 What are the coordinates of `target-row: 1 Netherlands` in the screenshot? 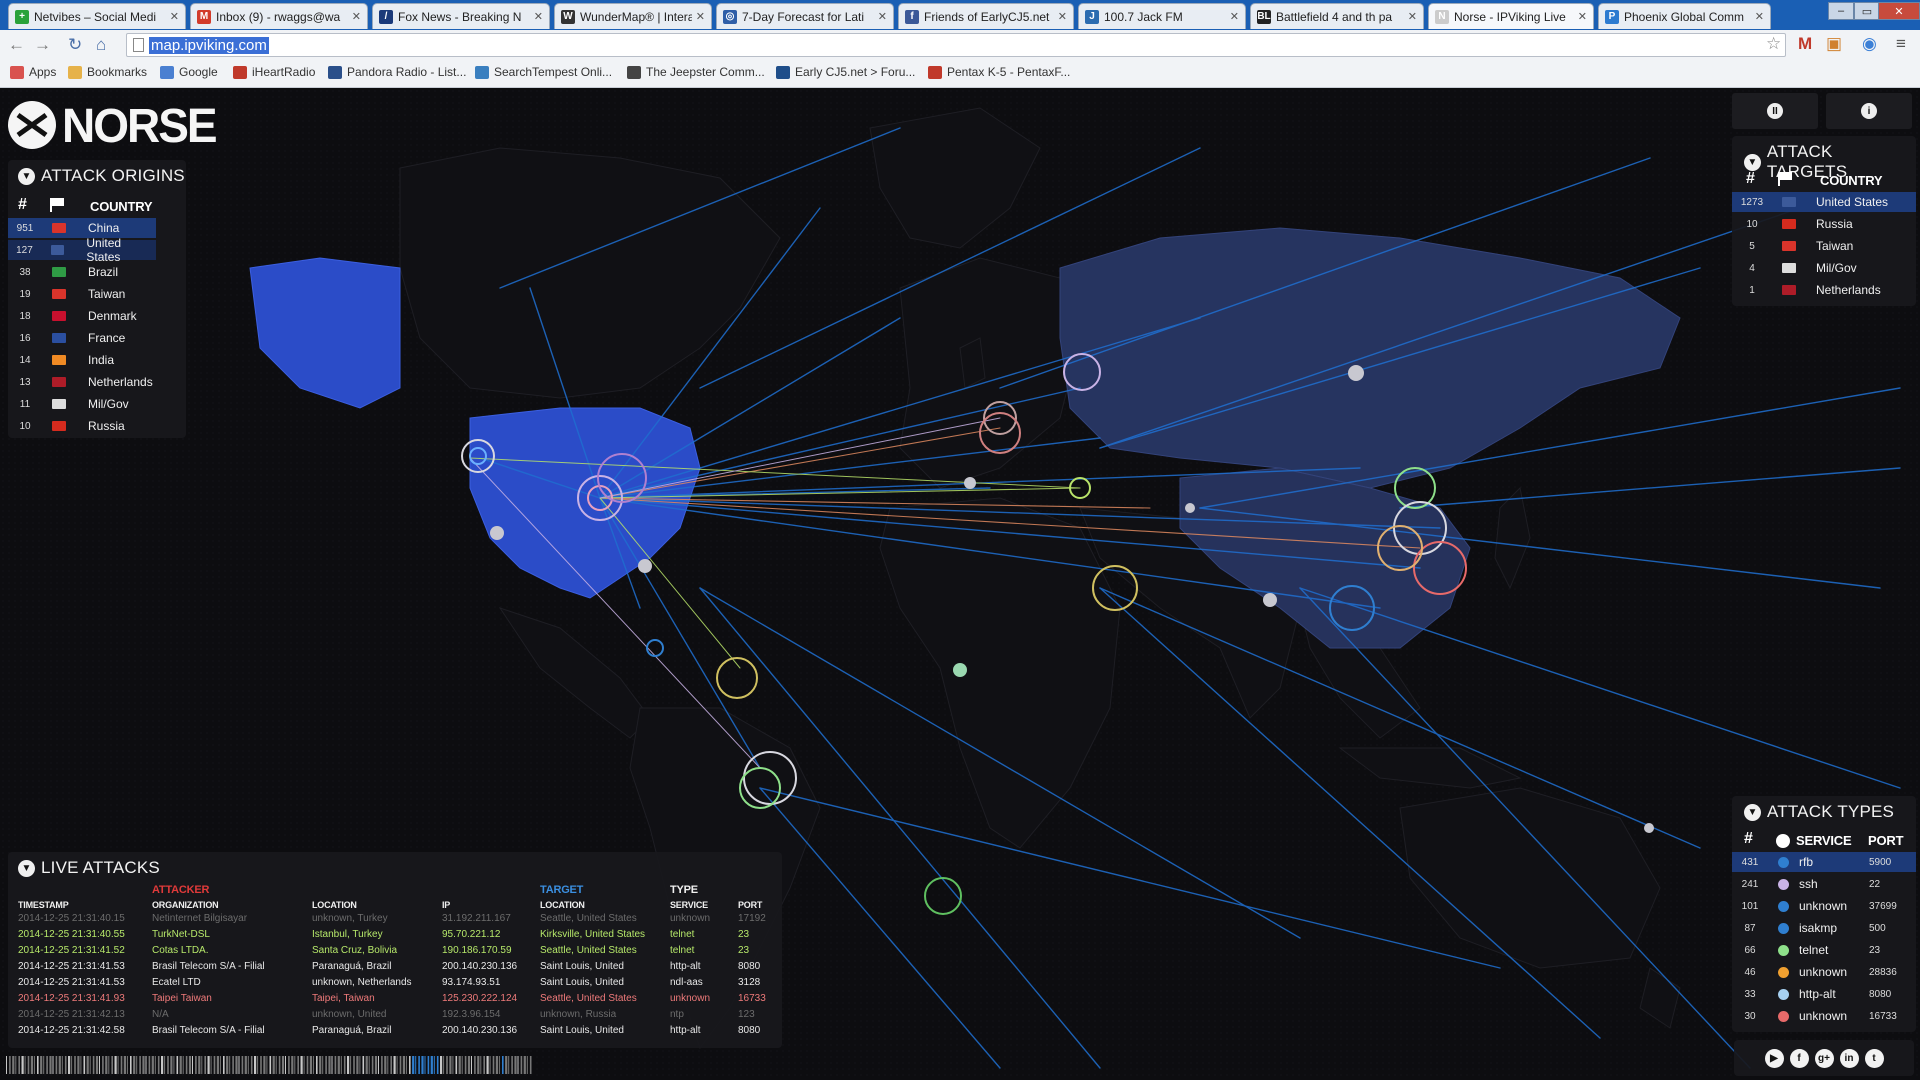 It's located at (1824, 290).